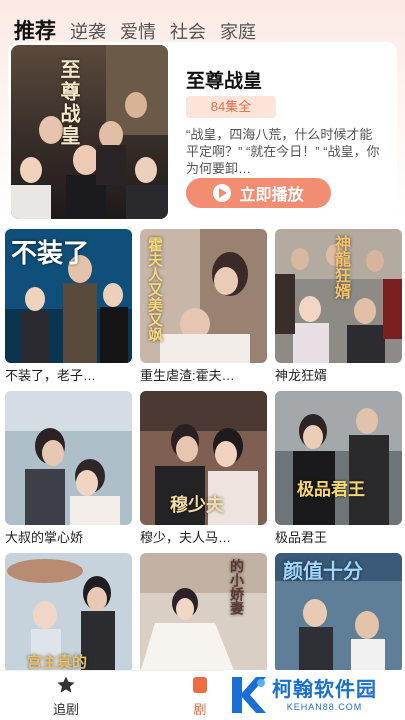  I want to click on drama-title: 极品君王, so click(301, 537).